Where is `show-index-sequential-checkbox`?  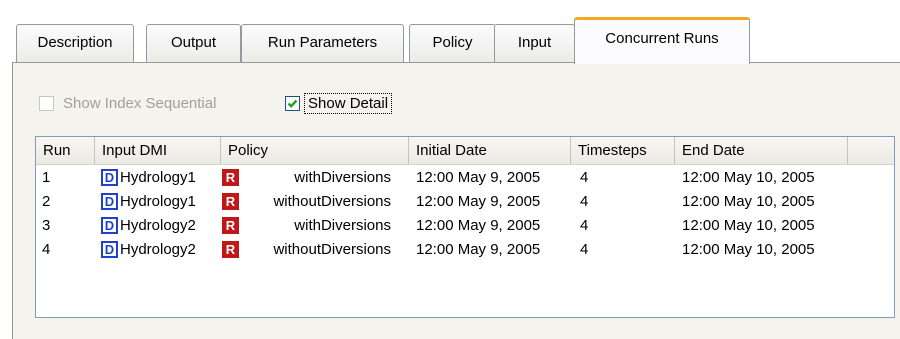 show-index-sequential-checkbox is located at coordinates (46, 103).